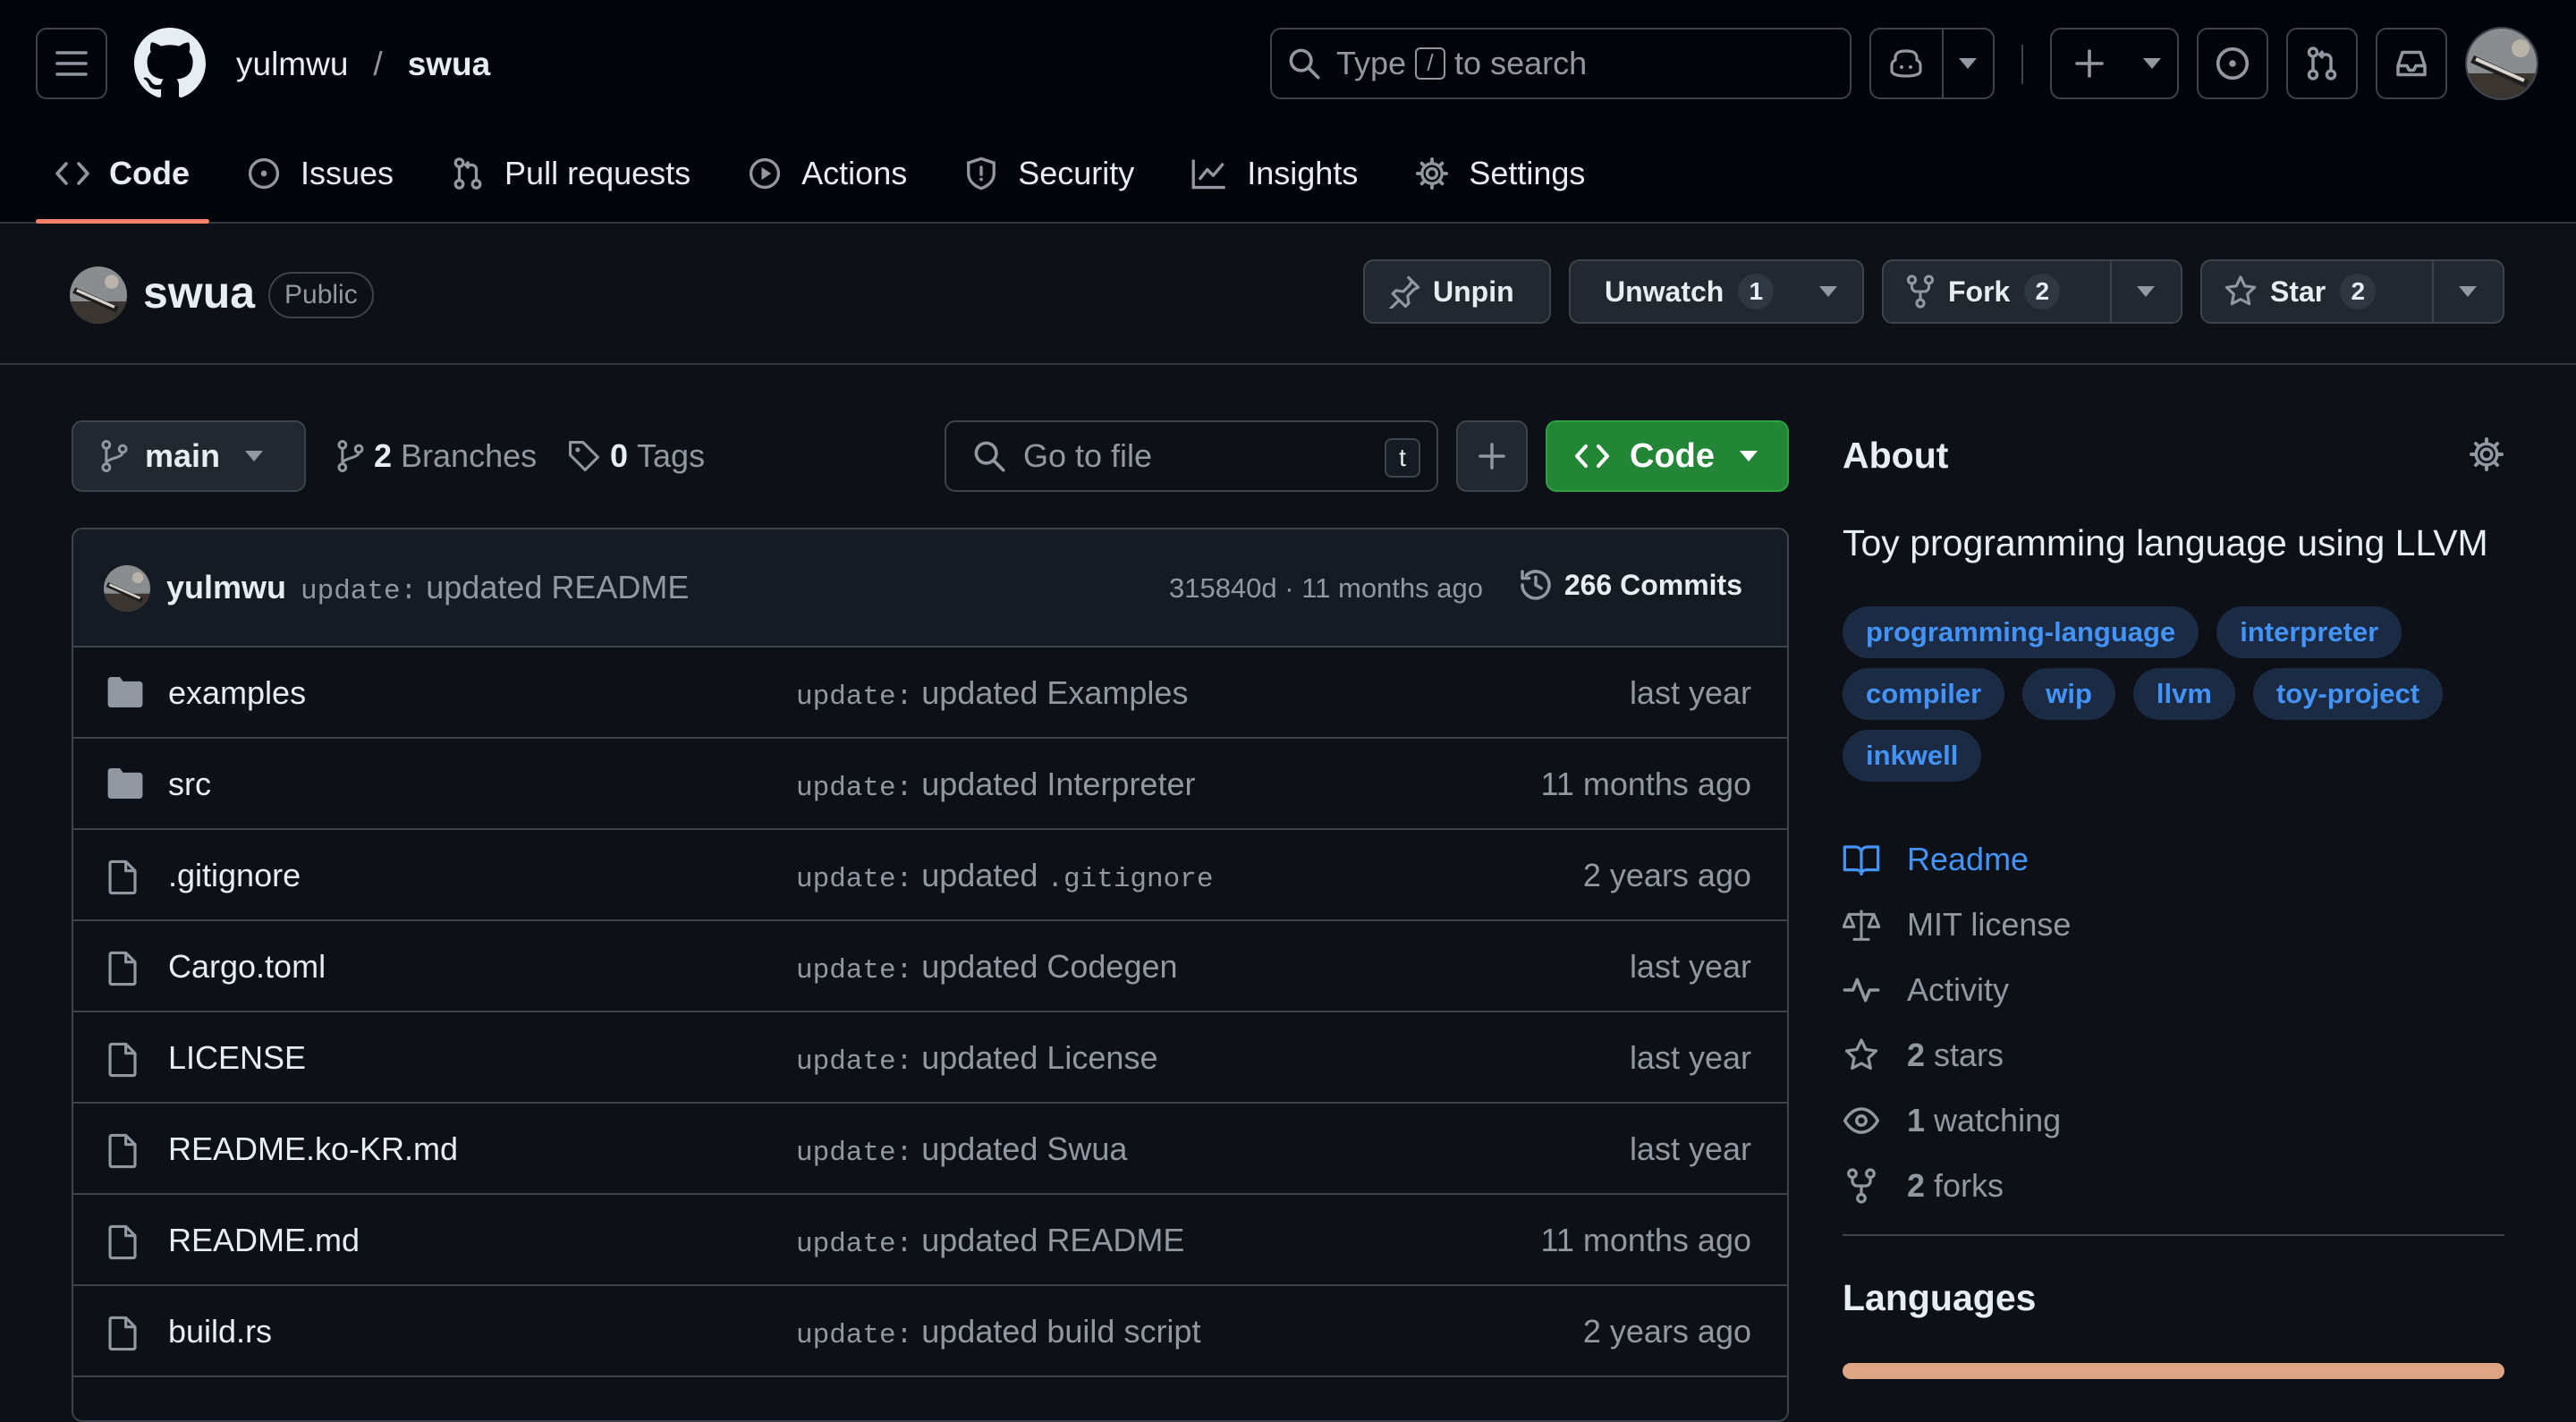 The image size is (2576, 1422). What do you see at coordinates (961, 1149) in the screenshot?
I see `file-commit-message-link: update: updated Swua` at bounding box center [961, 1149].